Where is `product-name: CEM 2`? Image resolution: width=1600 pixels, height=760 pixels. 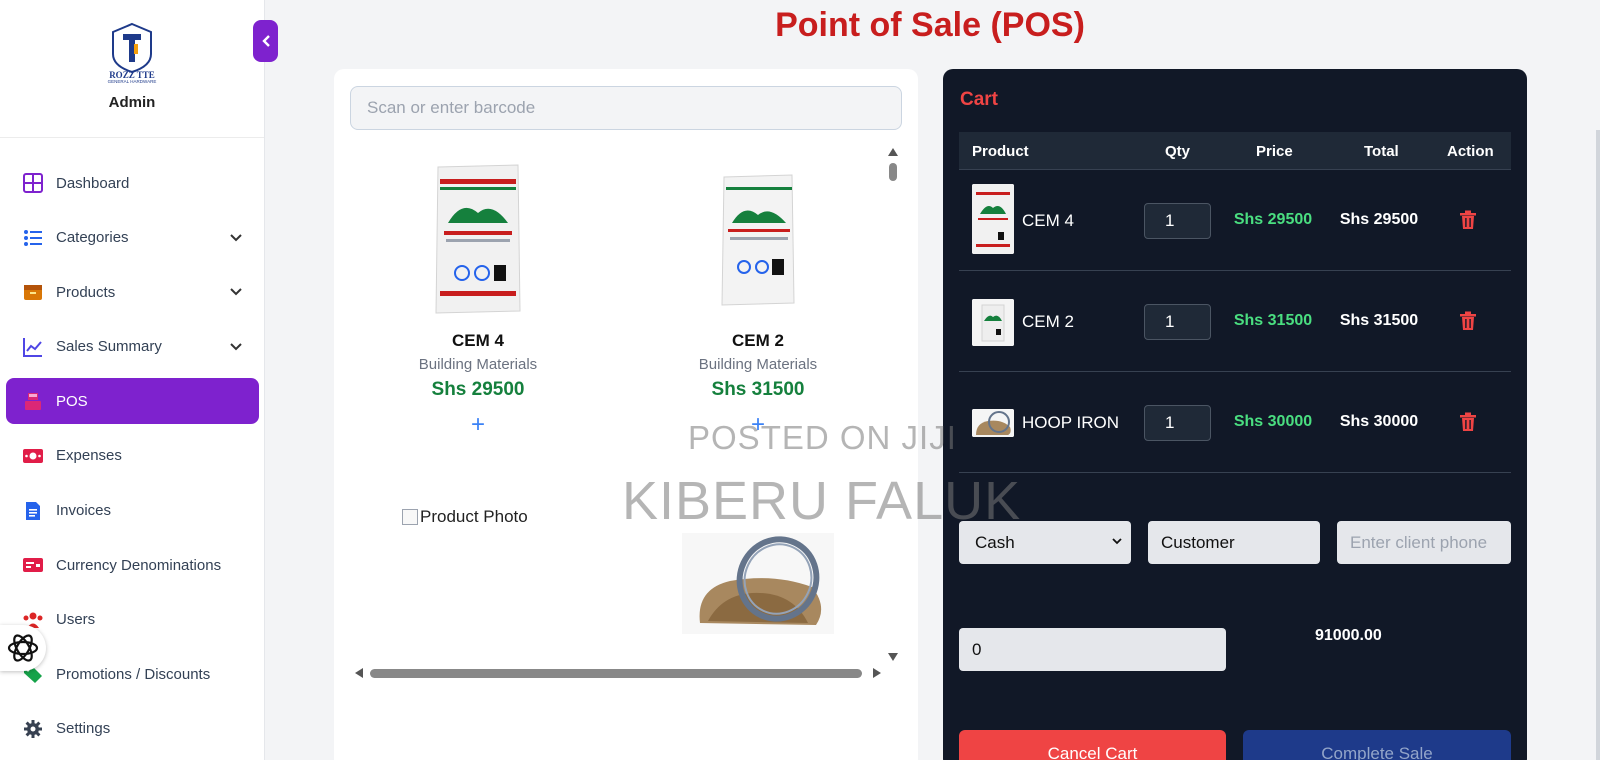
product-name: CEM 2 is located at coordinates (758, 340).